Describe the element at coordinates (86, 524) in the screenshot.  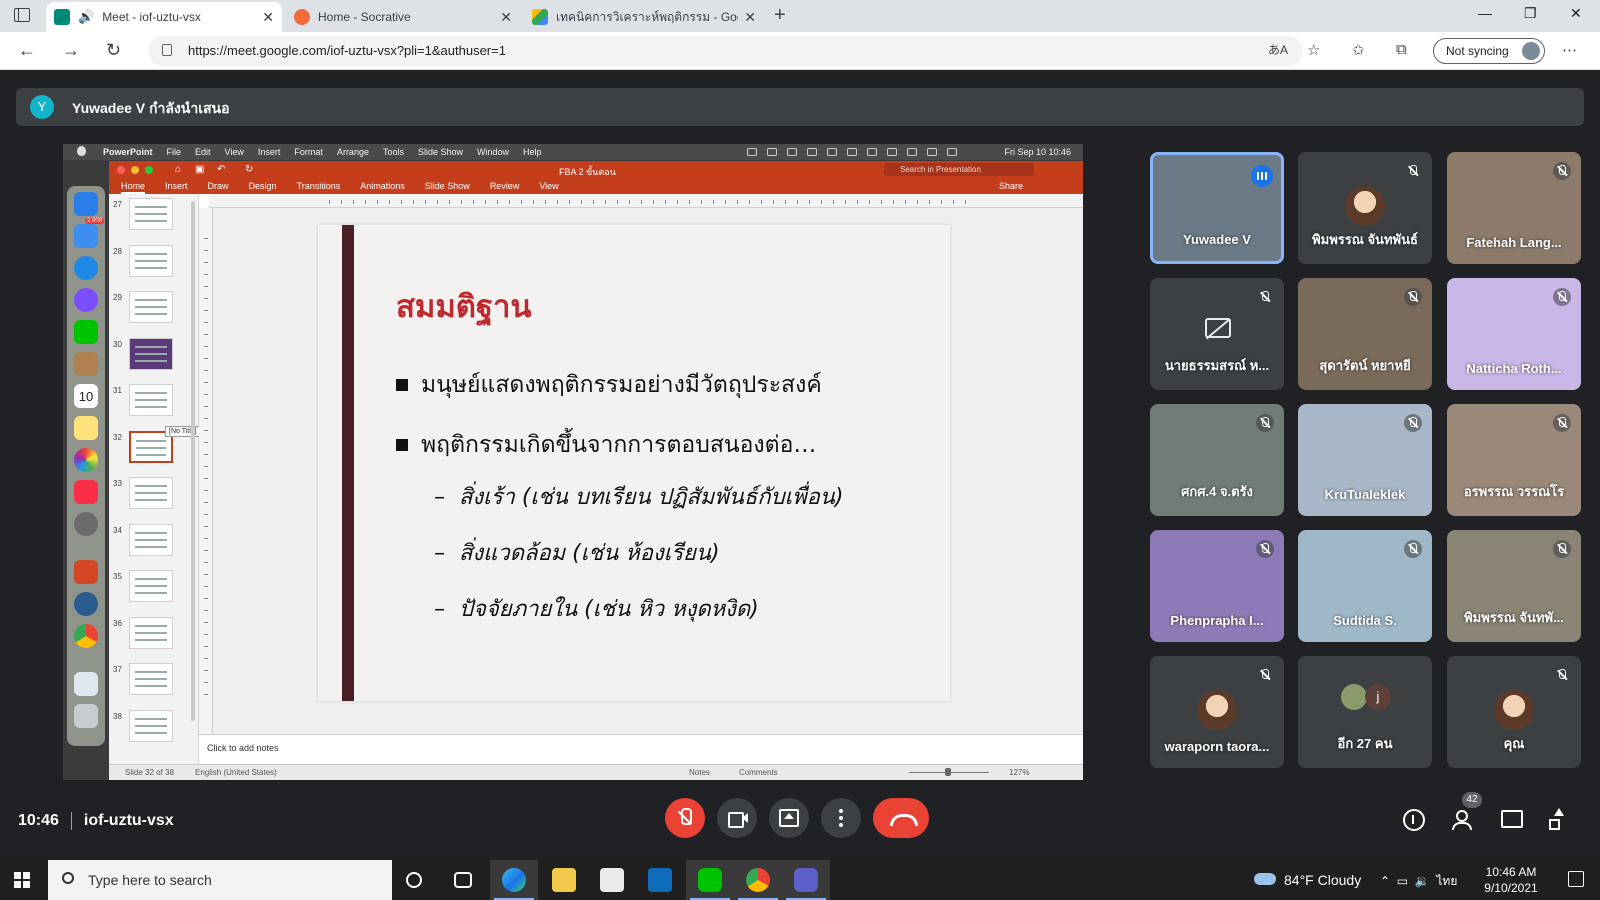
I see `system-preferences-icon` at that location.